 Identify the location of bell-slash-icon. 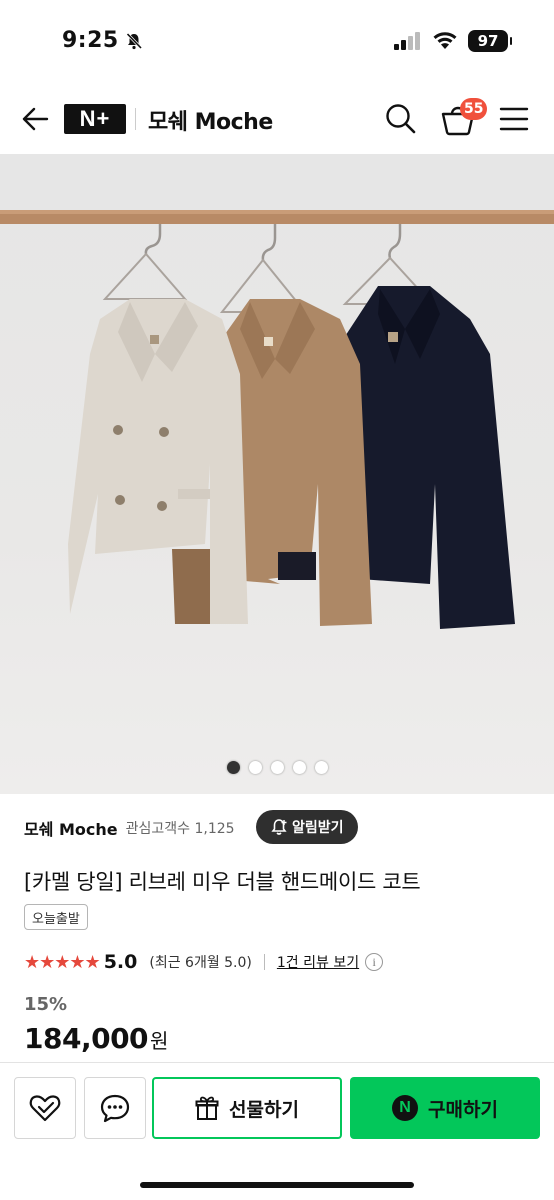
(134, 40).